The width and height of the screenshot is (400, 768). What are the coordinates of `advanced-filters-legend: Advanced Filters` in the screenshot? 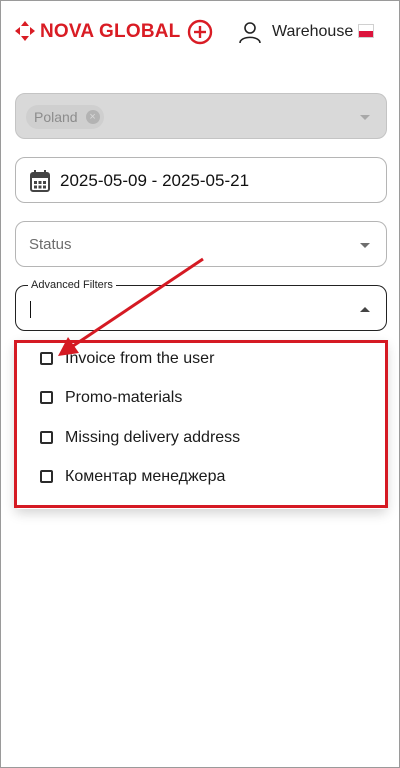 It's located at (72, 285).